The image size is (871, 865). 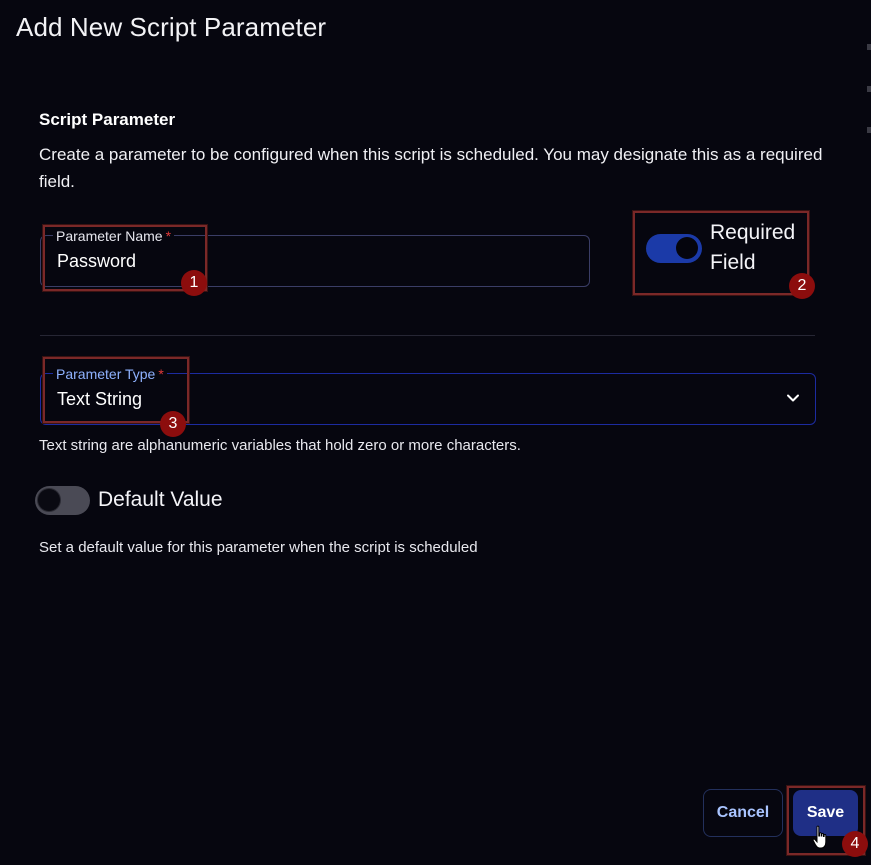 What do you see at coordinates (96, 261) in the screenshot?
I see `parameter-name-value: Password` at bounding box center [96, 261].